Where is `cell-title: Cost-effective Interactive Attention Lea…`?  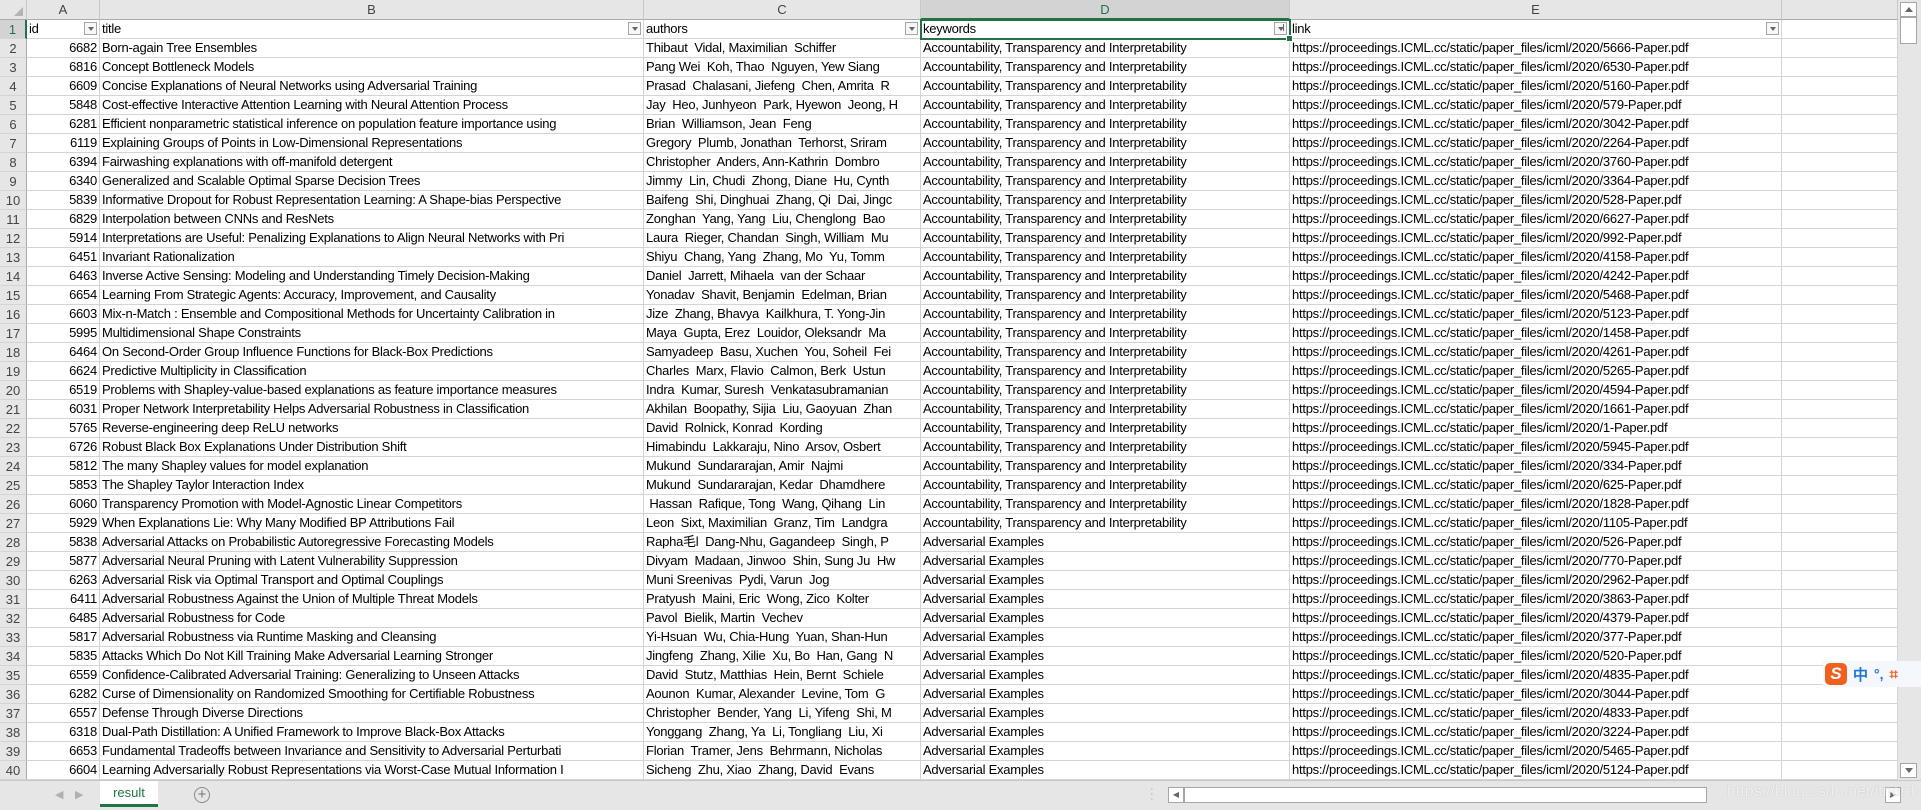
cell-title: Cost-effective Interactive Attention Lea… is located at coordinates (372, 105).